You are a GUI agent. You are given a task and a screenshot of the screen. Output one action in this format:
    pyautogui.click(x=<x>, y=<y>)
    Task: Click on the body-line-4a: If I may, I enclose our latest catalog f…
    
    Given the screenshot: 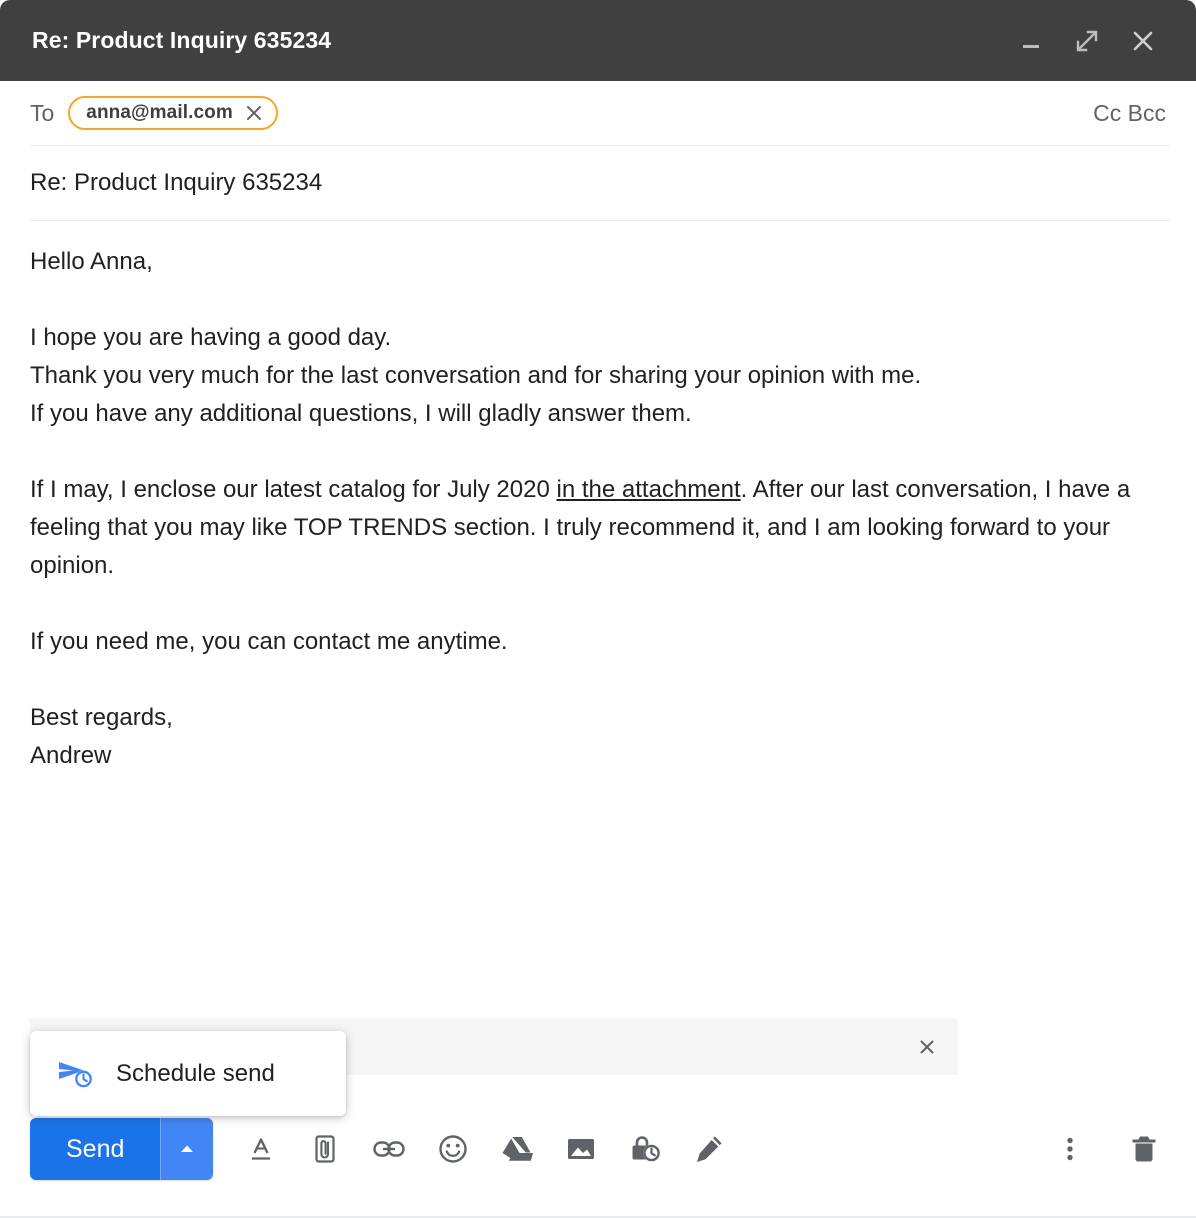 What is the action you would take?
    pyautogui.click(x=293, y=489)
    